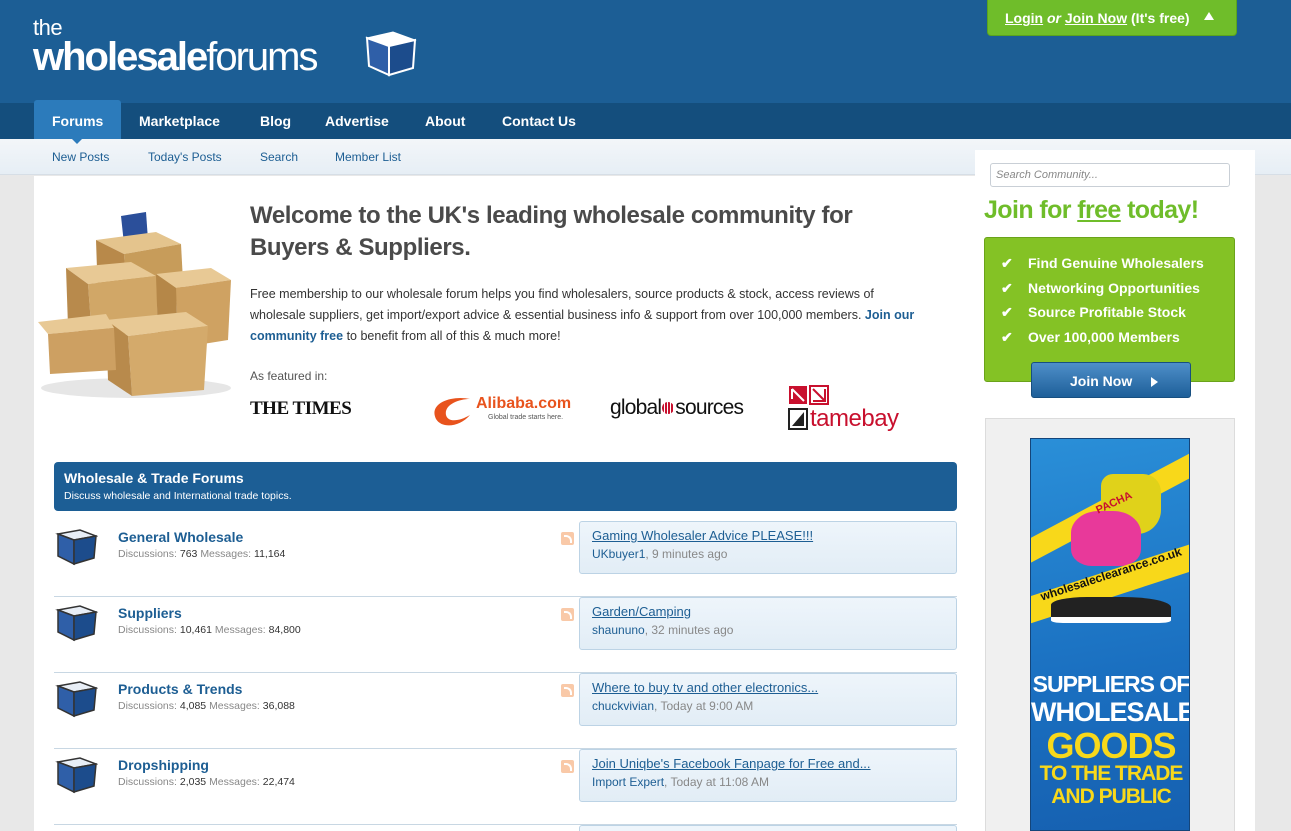  Describe the element at coordinates (689, 630) in the screenshot. I see `last-post-time: , 32 minutes ago` at that location.